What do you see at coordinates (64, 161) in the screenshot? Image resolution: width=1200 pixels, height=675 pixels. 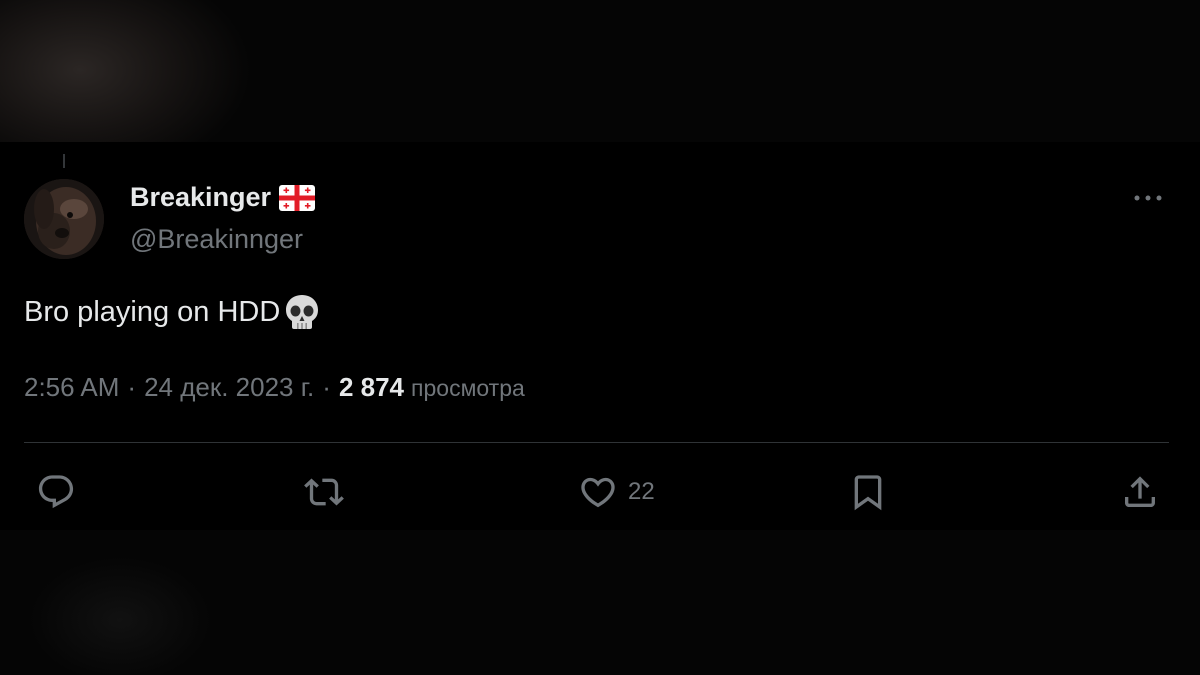 I see `thread-connector-line` at bounding box center [64, 161].